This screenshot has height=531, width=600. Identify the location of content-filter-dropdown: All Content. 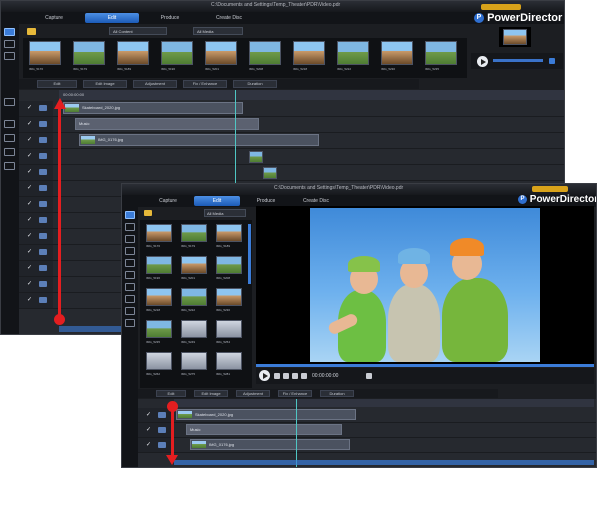
(138, 31).